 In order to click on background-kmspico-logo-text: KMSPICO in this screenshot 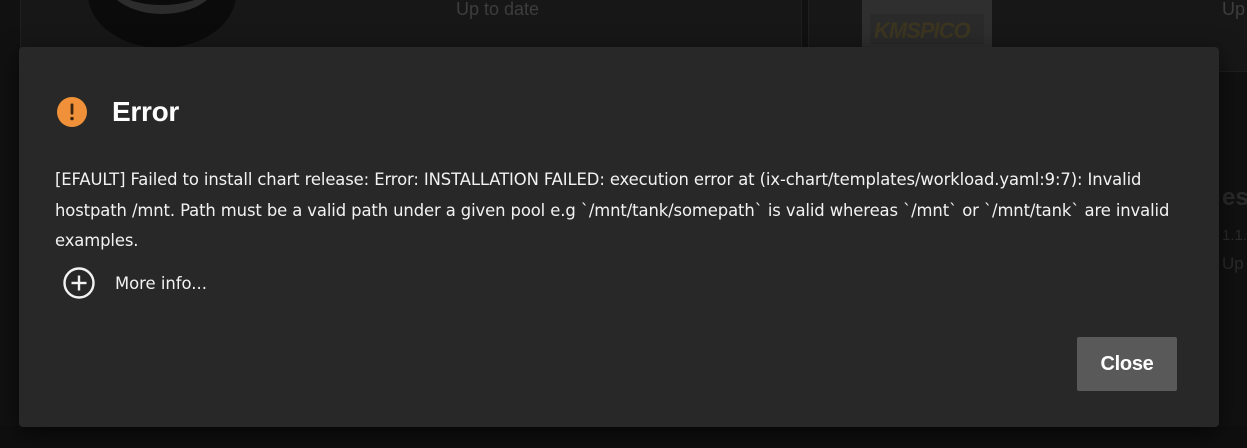, I will do `click(922, 30)`.